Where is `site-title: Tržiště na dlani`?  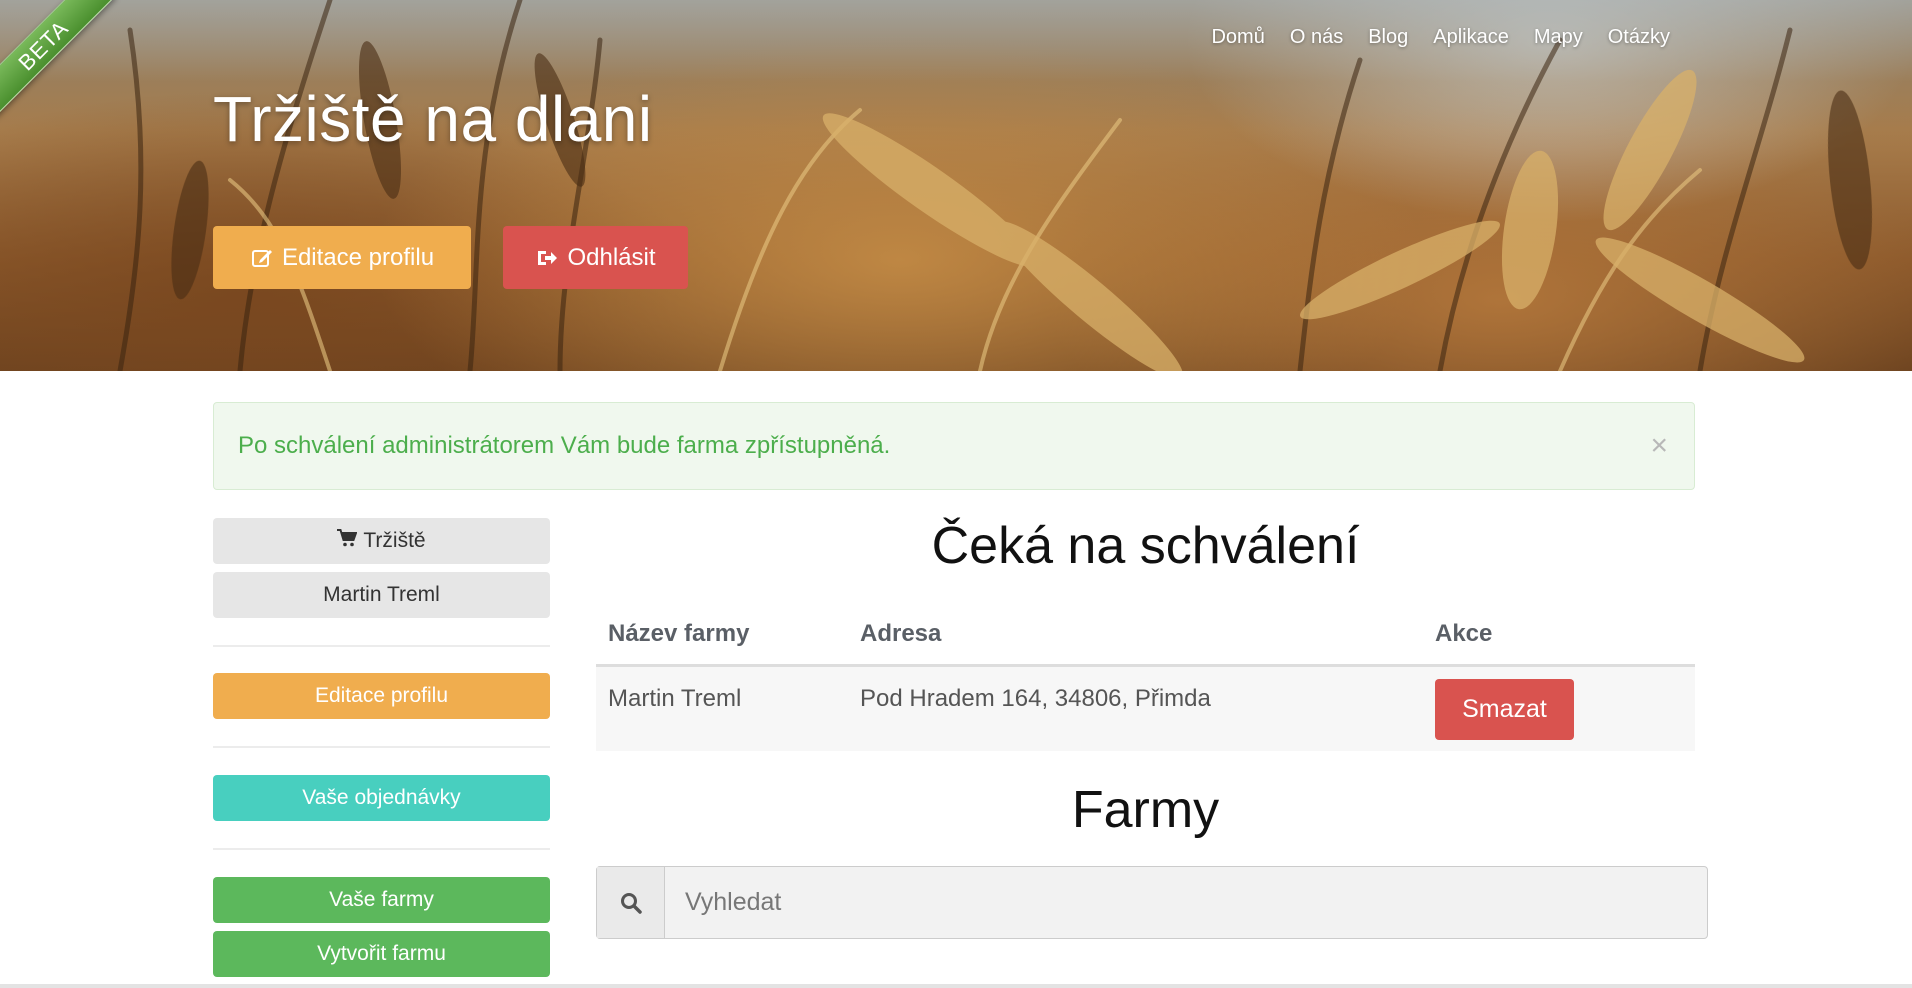 site-title: Tržiště na dlani is located at coordinates (433, 119).